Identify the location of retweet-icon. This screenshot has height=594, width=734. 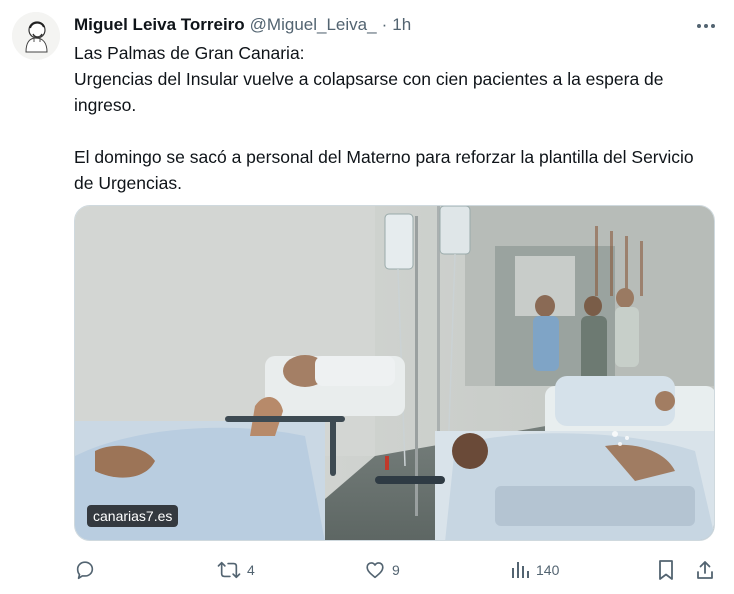
(229, 570).